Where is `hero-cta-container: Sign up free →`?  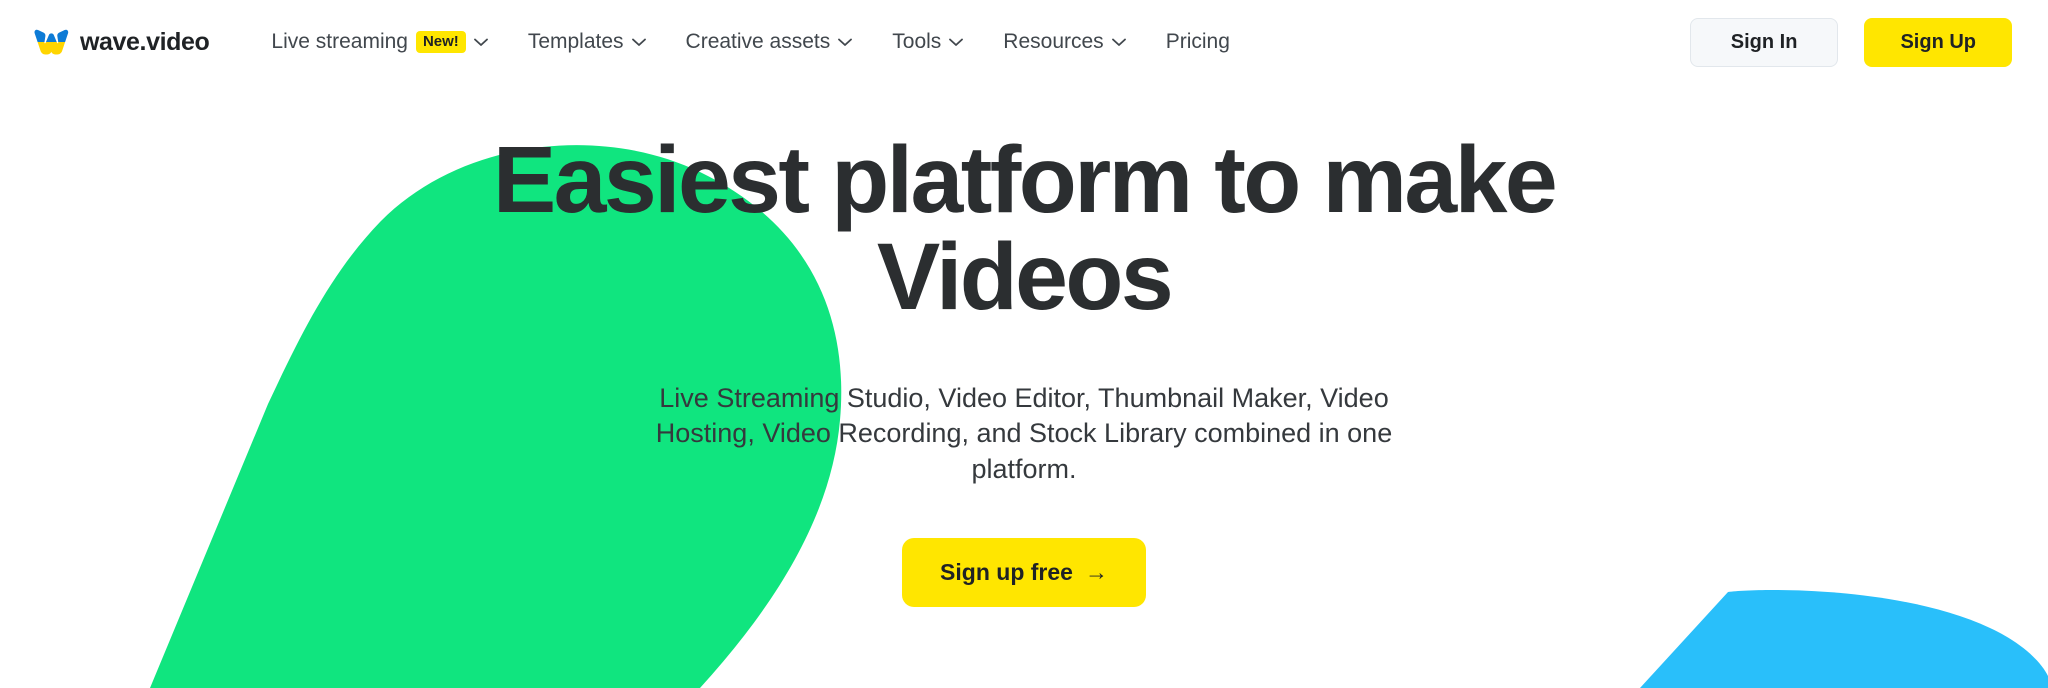 hero-cta-container: Sign up free → is located at coordinates (1024, 572).